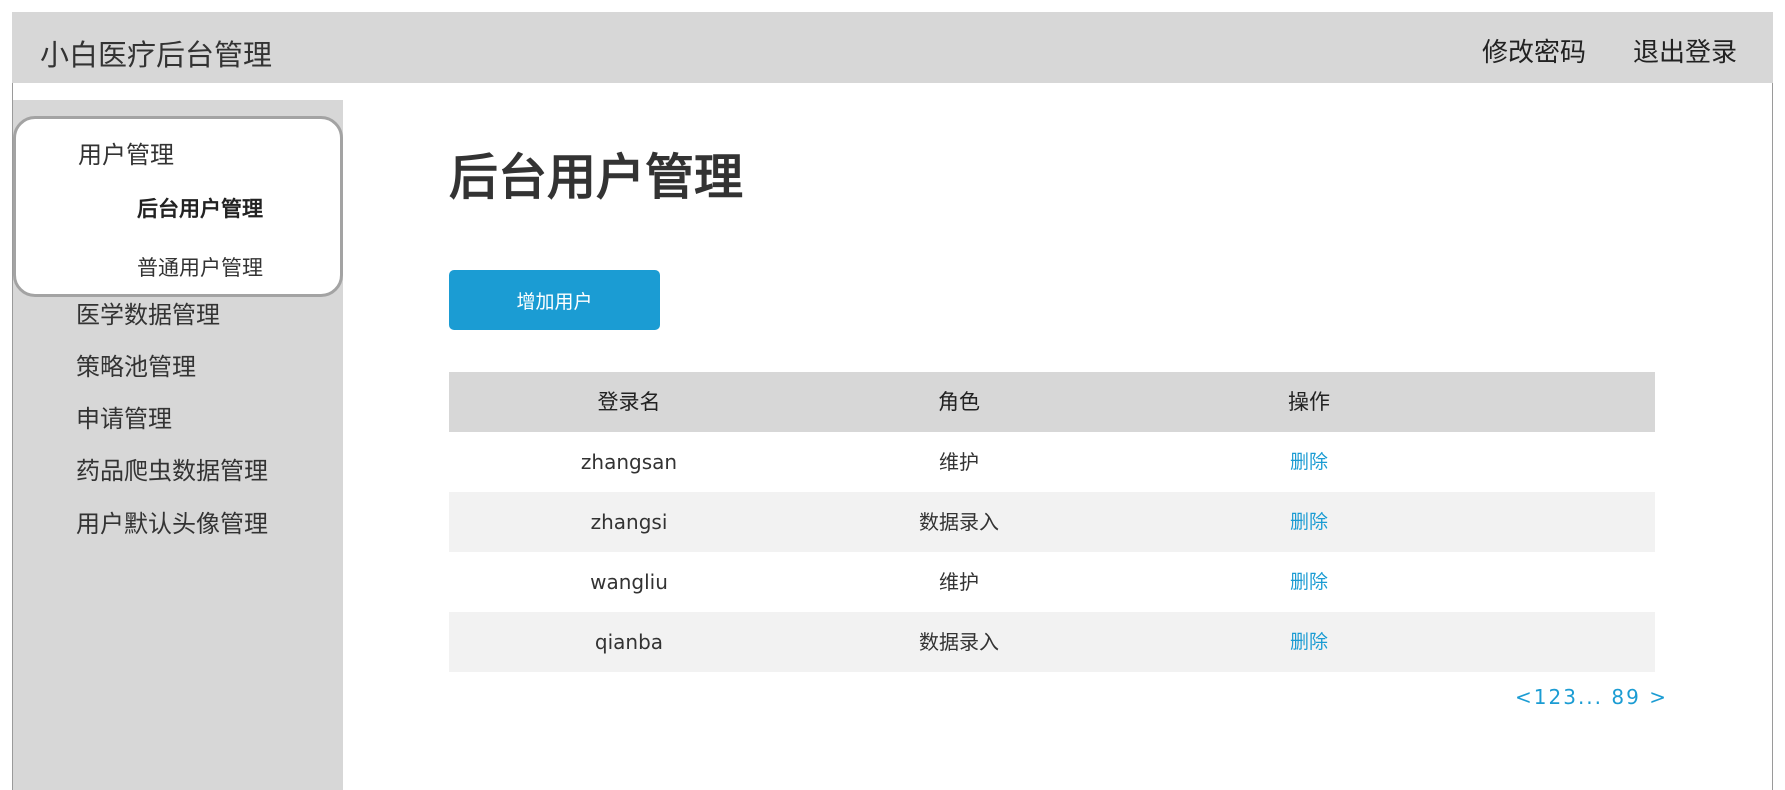 The image size is (1785, 790). I want to click on table-row: qianba 数据录入 删除, so click(1052, 642).